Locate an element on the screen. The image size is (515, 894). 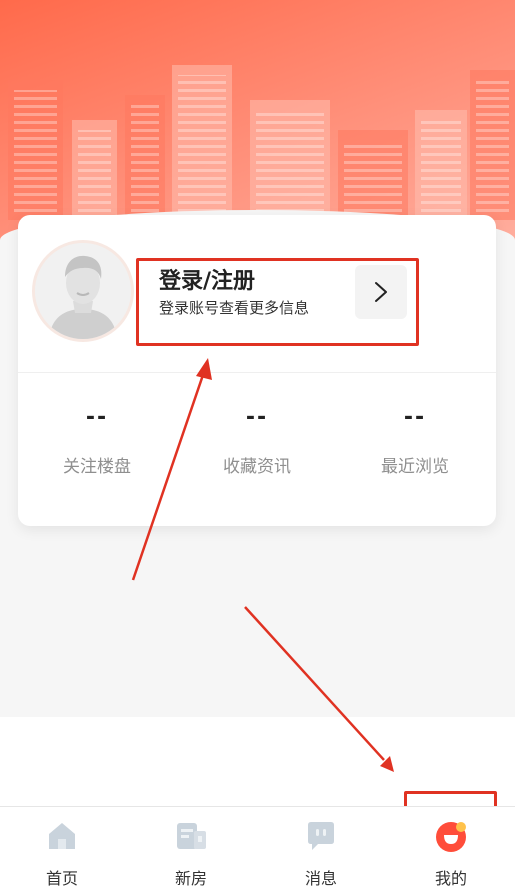
tab-me: 我的 is located at coordinates (451, 854).